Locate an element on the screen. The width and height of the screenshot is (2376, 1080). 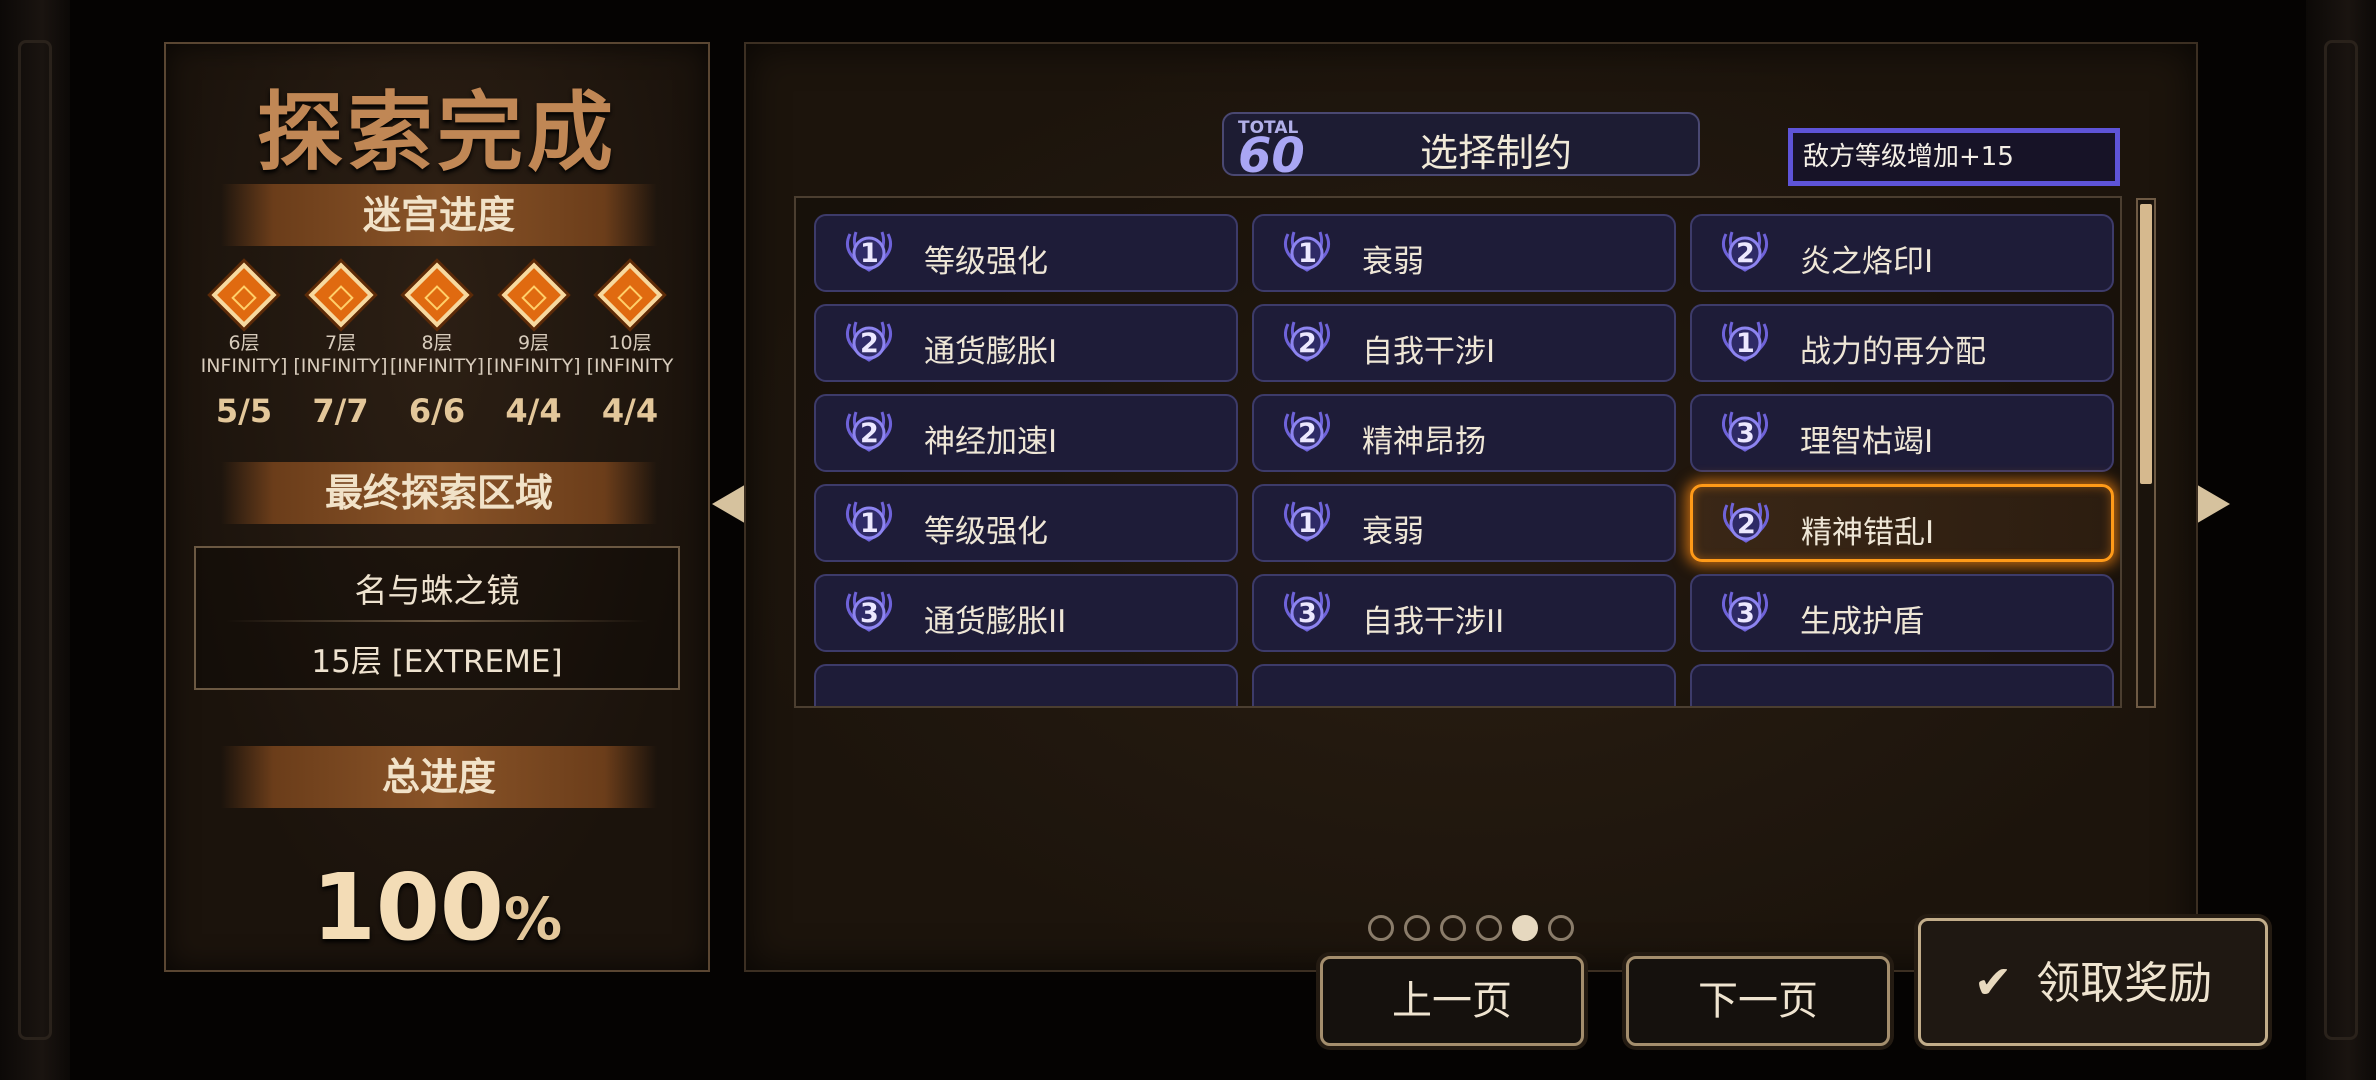
constraint-label: 神经加速I is located at coordinates (991, 442).